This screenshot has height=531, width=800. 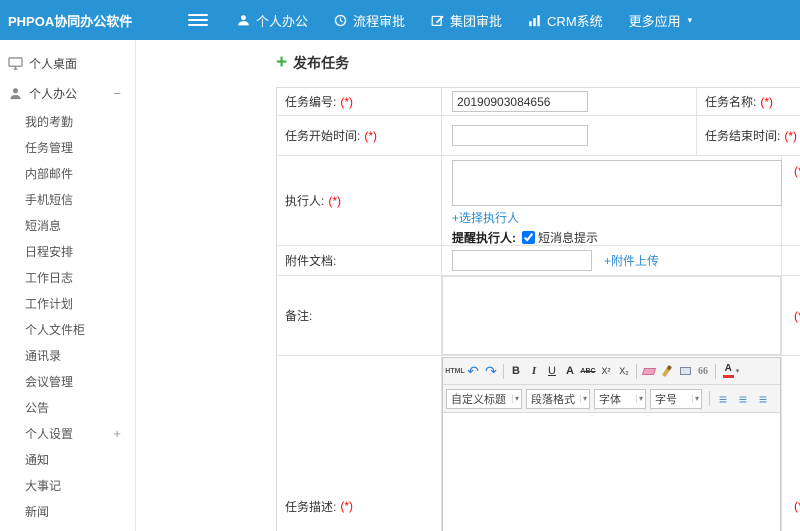 I want to click on editor-toolbar-row1: HTML ↶ ↷ B I U A ABC X² X₂ 66 A ▾, so click(x=611, y=371).